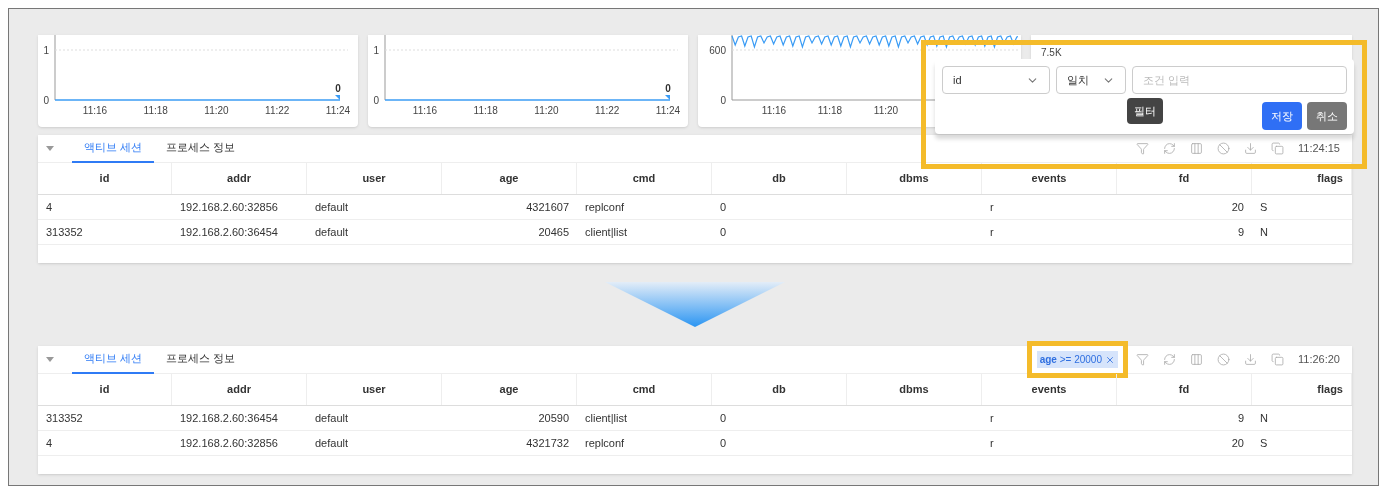 Image resolution: width=1389 pixels, height=486 pixels. Describe the element at coordinates (996, 80) in the screenshot. I see `field-select: id` at that location.